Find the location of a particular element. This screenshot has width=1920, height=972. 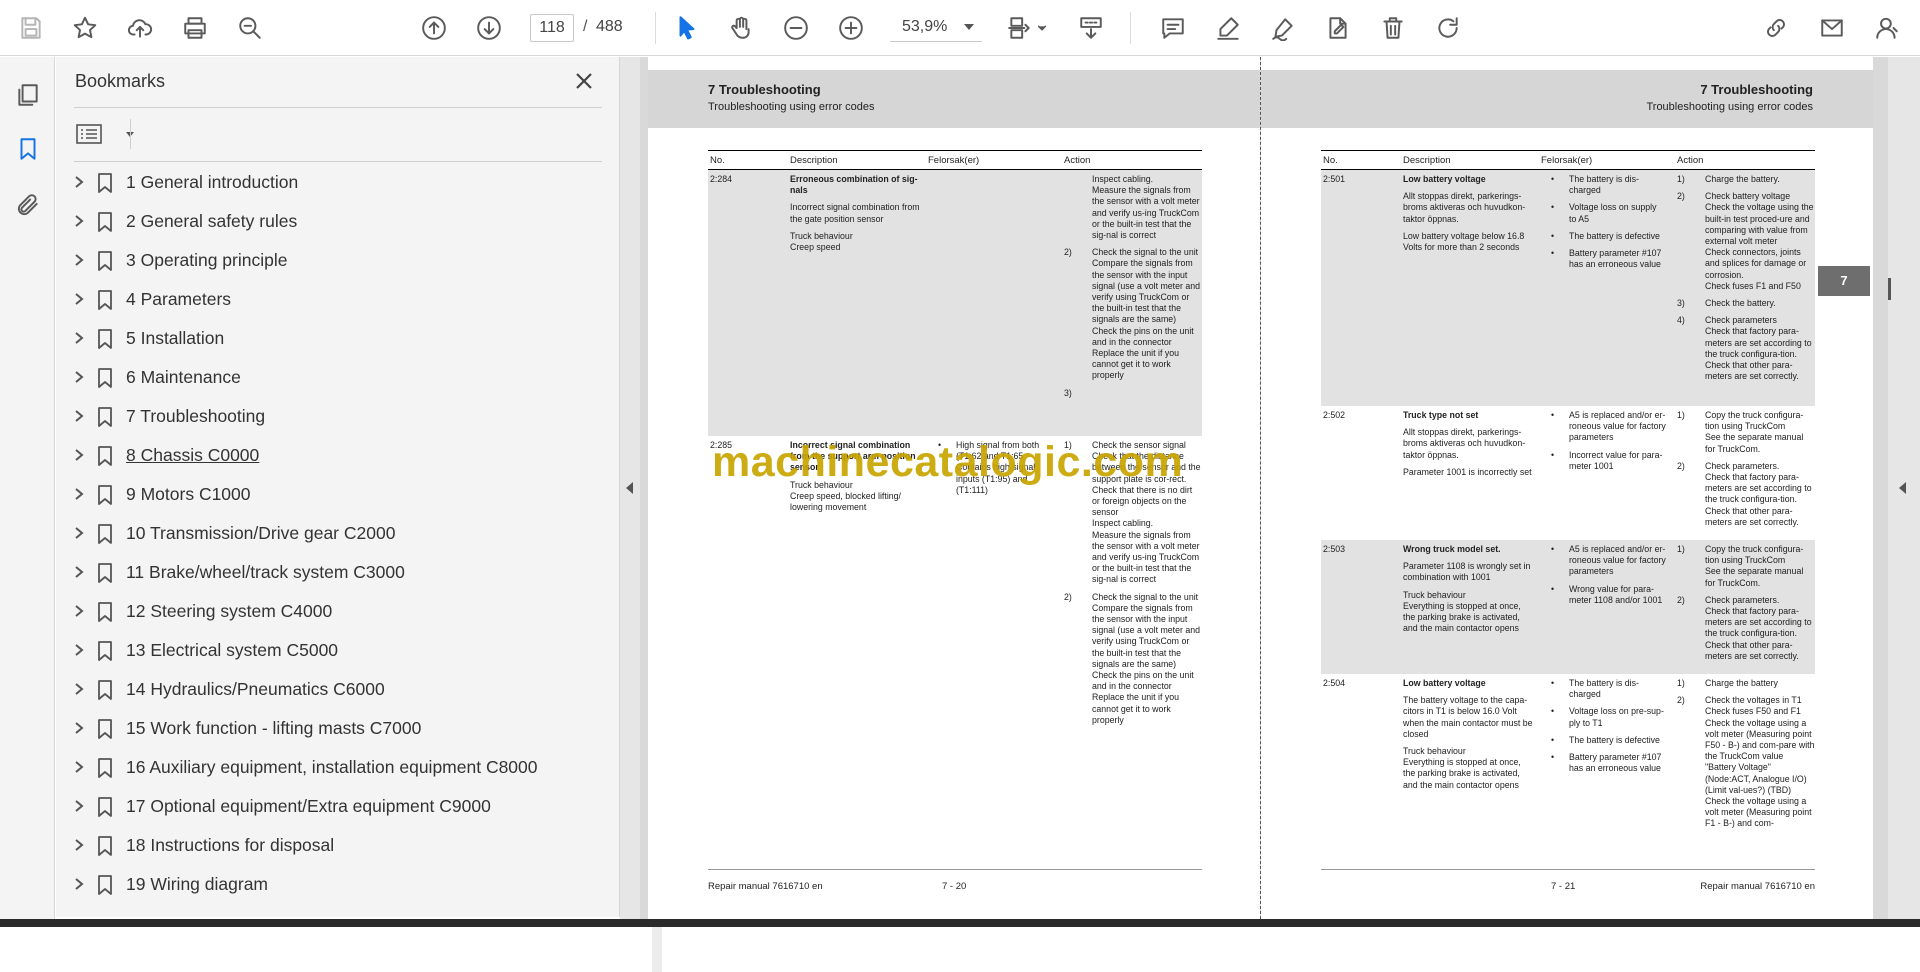

bookmark-item: 1 General introduction is located at coordinates (321, 182).